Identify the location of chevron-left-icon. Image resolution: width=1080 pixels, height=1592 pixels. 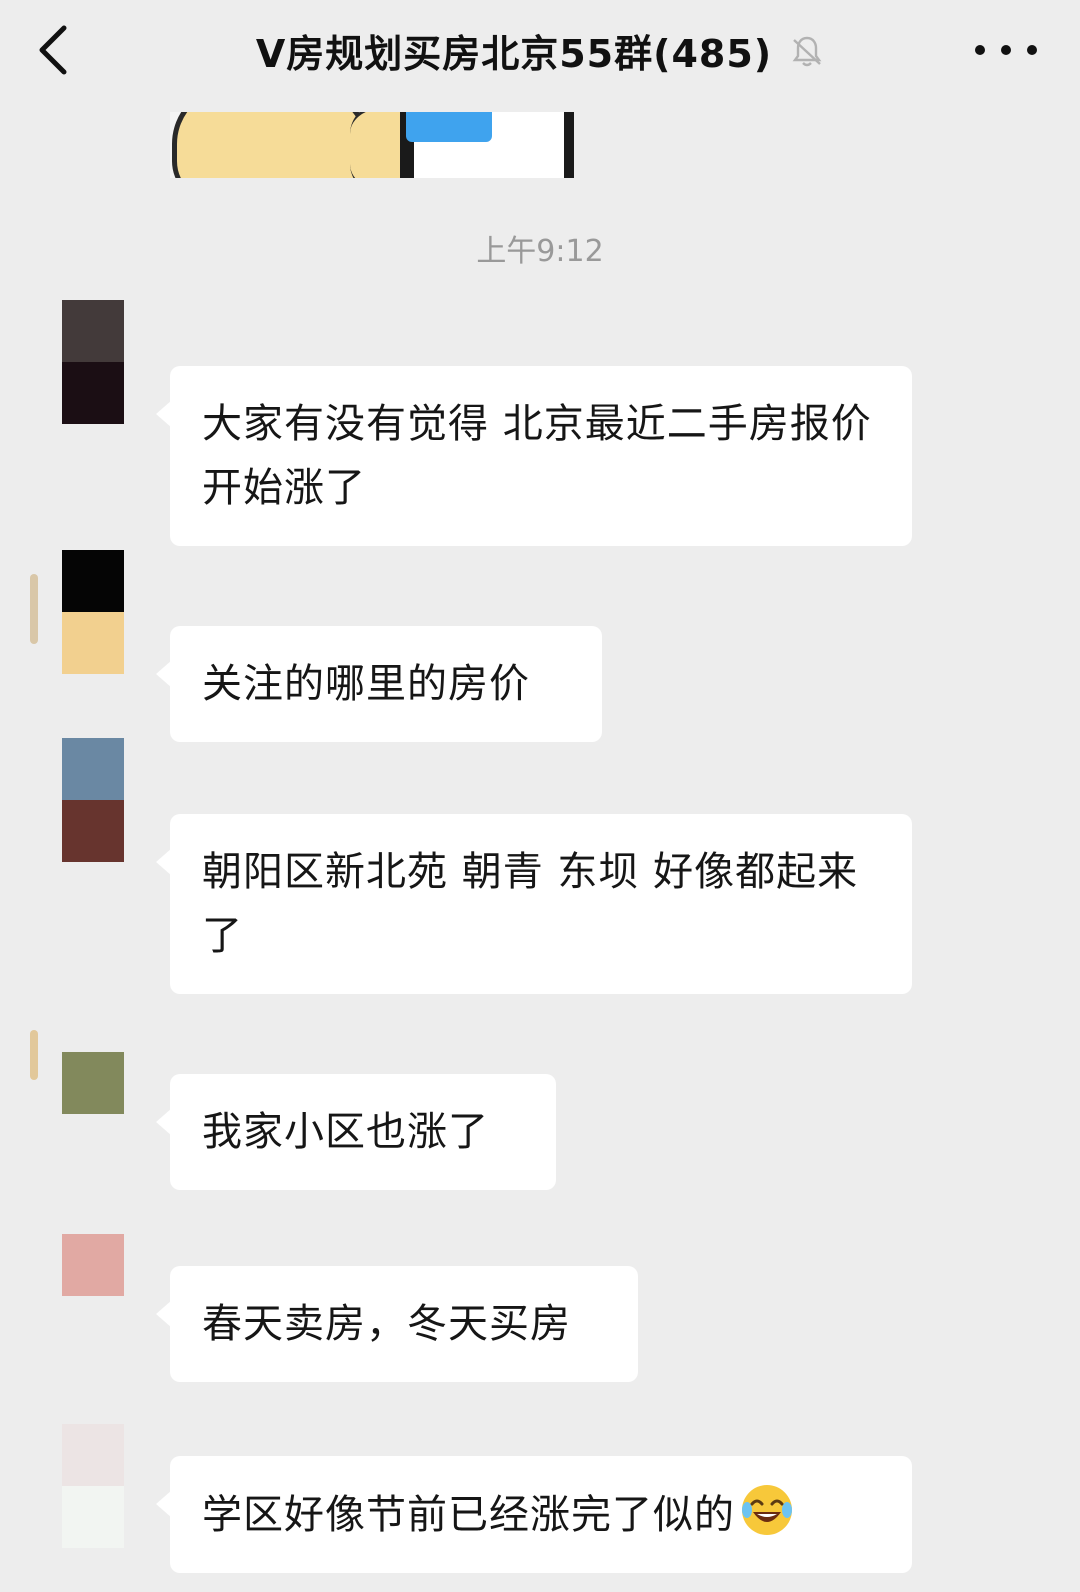
(53, 50).